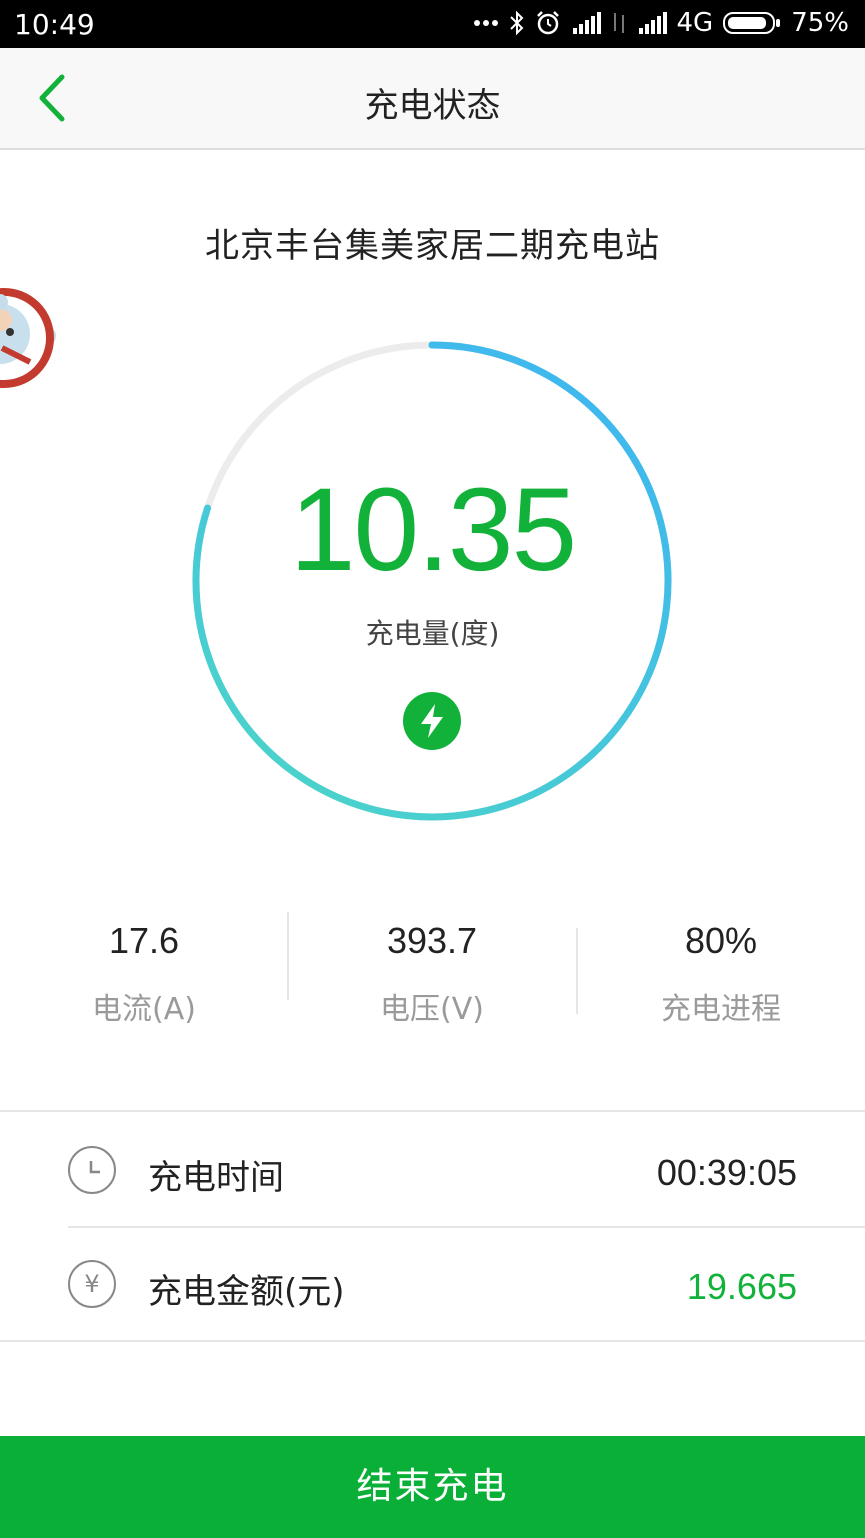 The height and width of the screenshot is (1538, 865). What do you see at coordinates (432, 246) in the screenshot?
I see `station-name: 北京丰台集美家居二期充电站` at bounding box center [432, 246].